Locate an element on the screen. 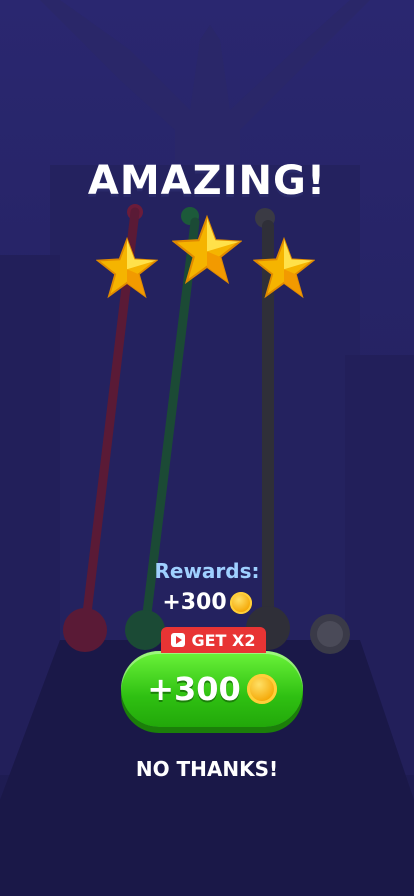  rewards-label: Rewards: is located at coordinates (207, 571).